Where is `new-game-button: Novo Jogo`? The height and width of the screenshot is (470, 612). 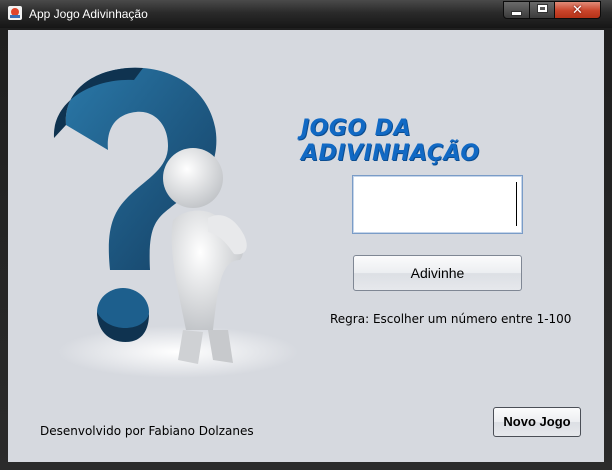
new-game-button: Novo Jogo is located at coordinates (537, 422).